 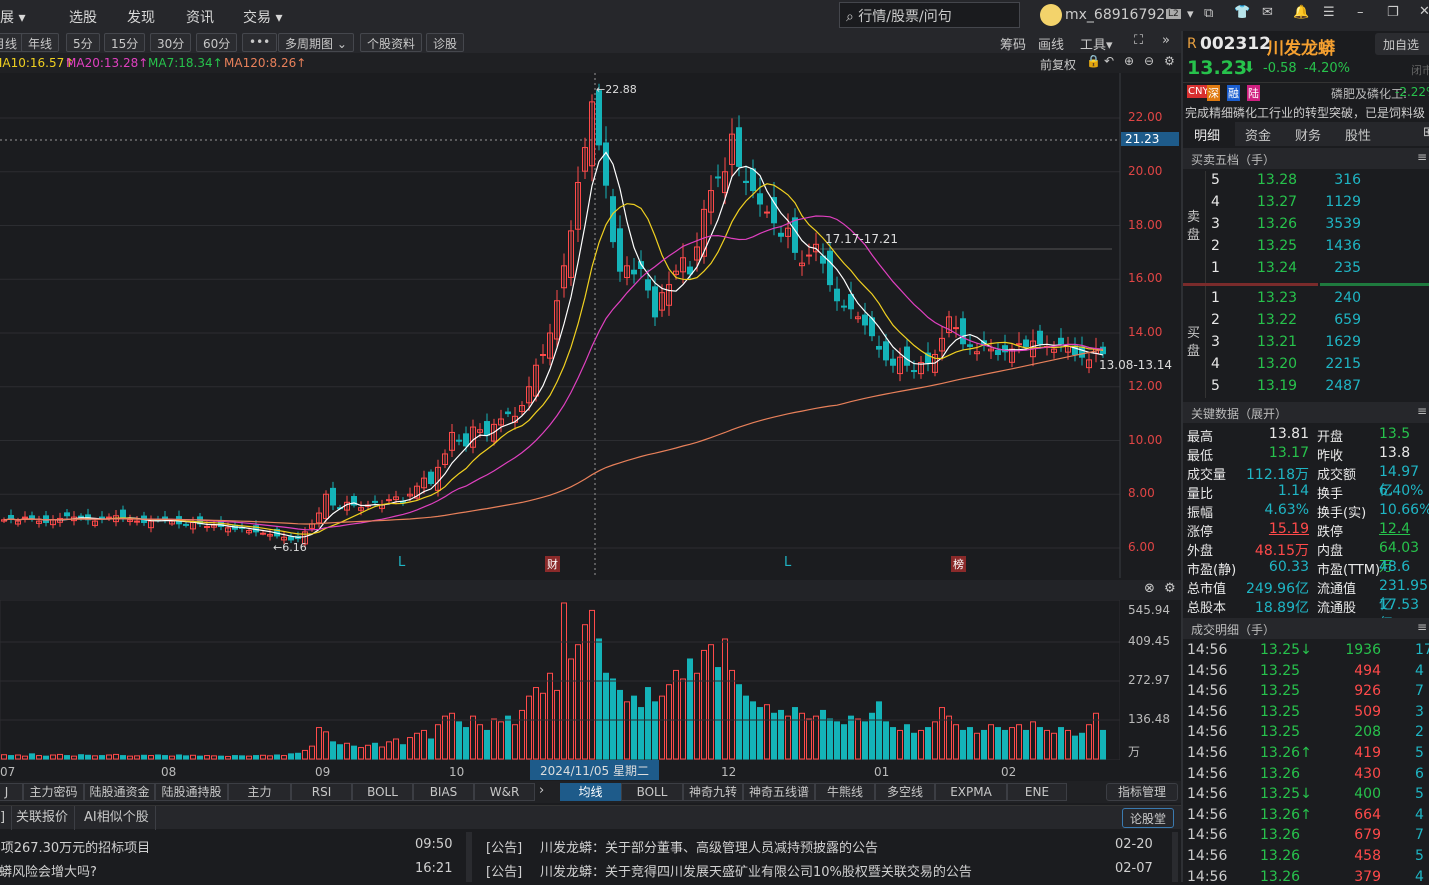 I want to click on tab-detail: 明细, so click(x=1209, y=134).